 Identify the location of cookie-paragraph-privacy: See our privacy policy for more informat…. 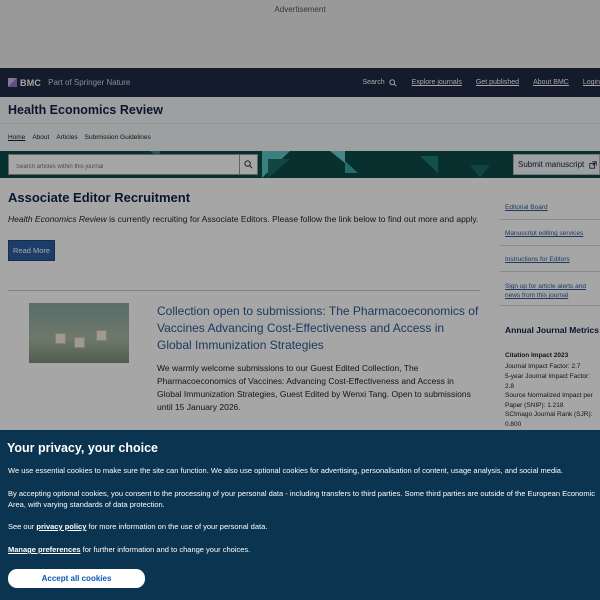
(304, 526).